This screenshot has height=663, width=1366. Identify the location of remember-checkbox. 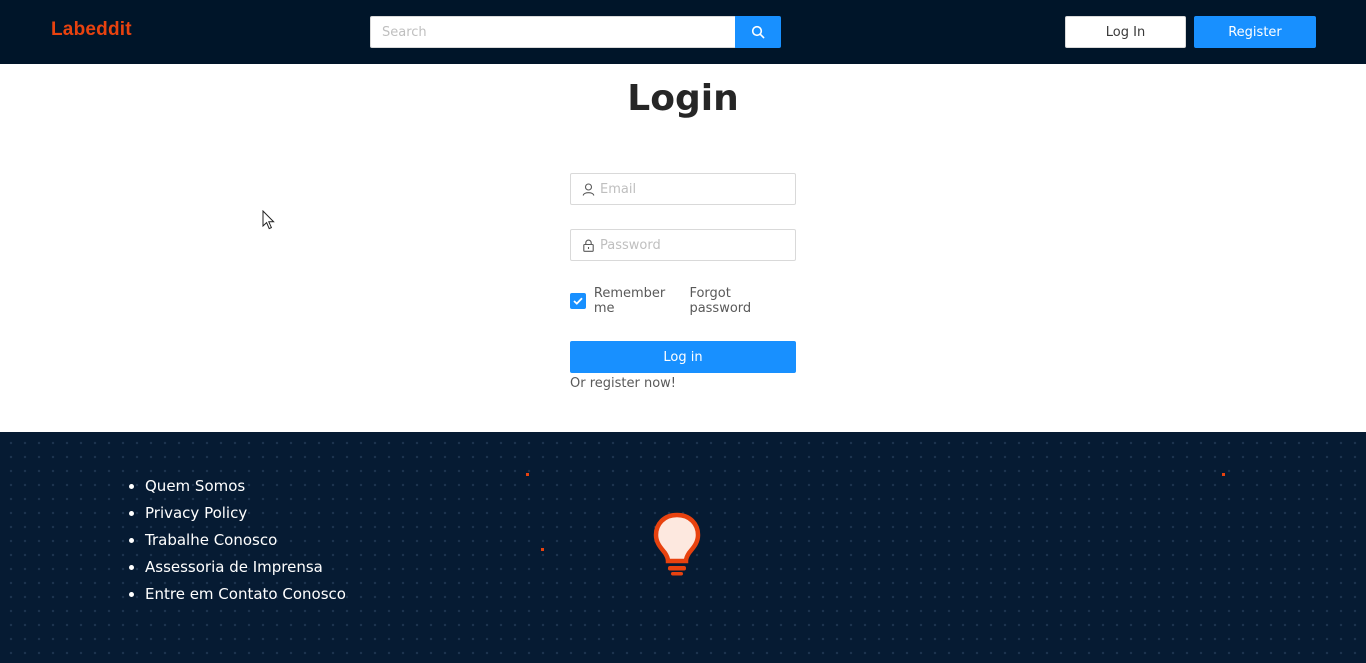
(578, 301).